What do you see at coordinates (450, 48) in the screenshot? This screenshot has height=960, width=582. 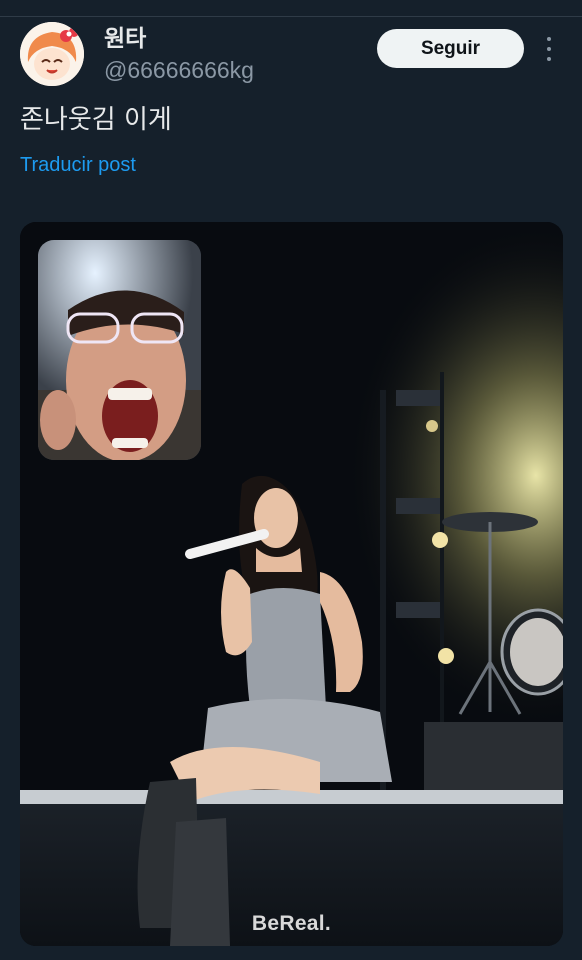 I see `follow-button: Seguir` at bounding box center [450, 48].